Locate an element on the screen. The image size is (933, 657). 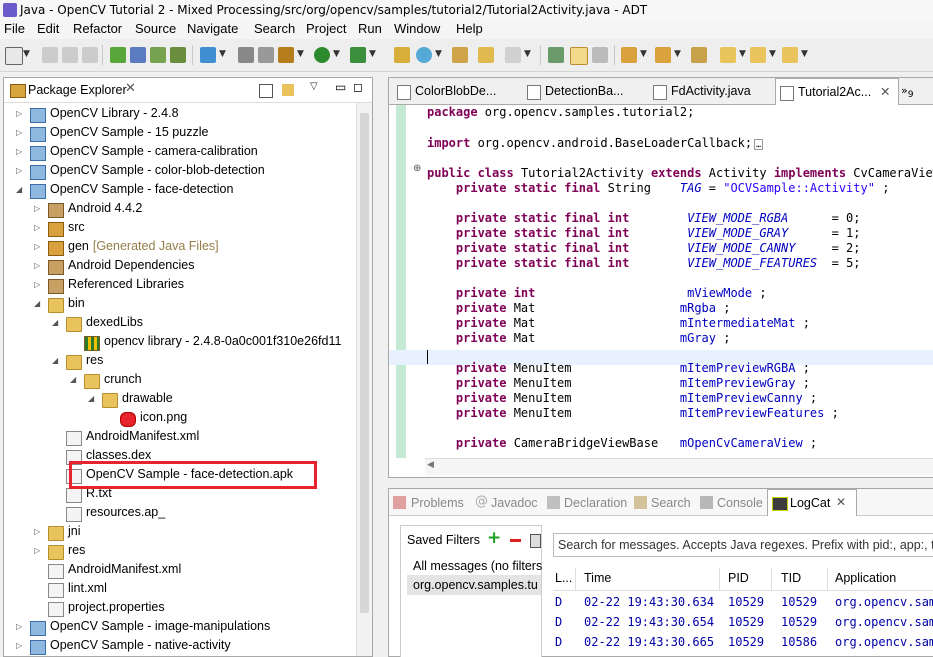
minimize-icon: ▭ is located at coordinates (340, 87).